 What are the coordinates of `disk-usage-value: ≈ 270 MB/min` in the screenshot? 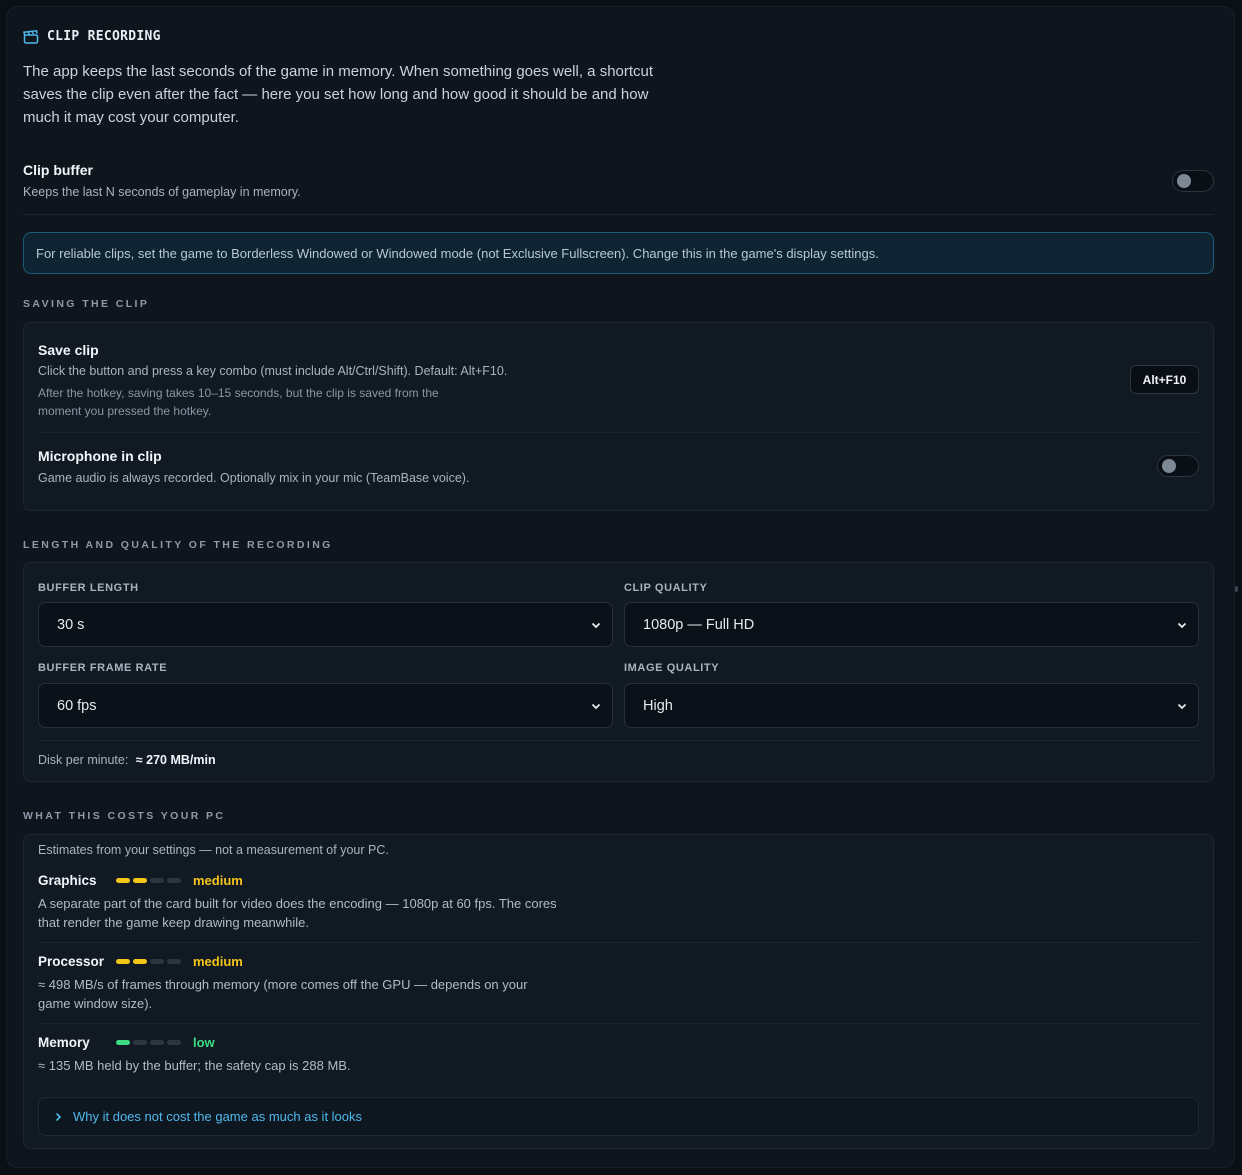 It's located at (175, 760).